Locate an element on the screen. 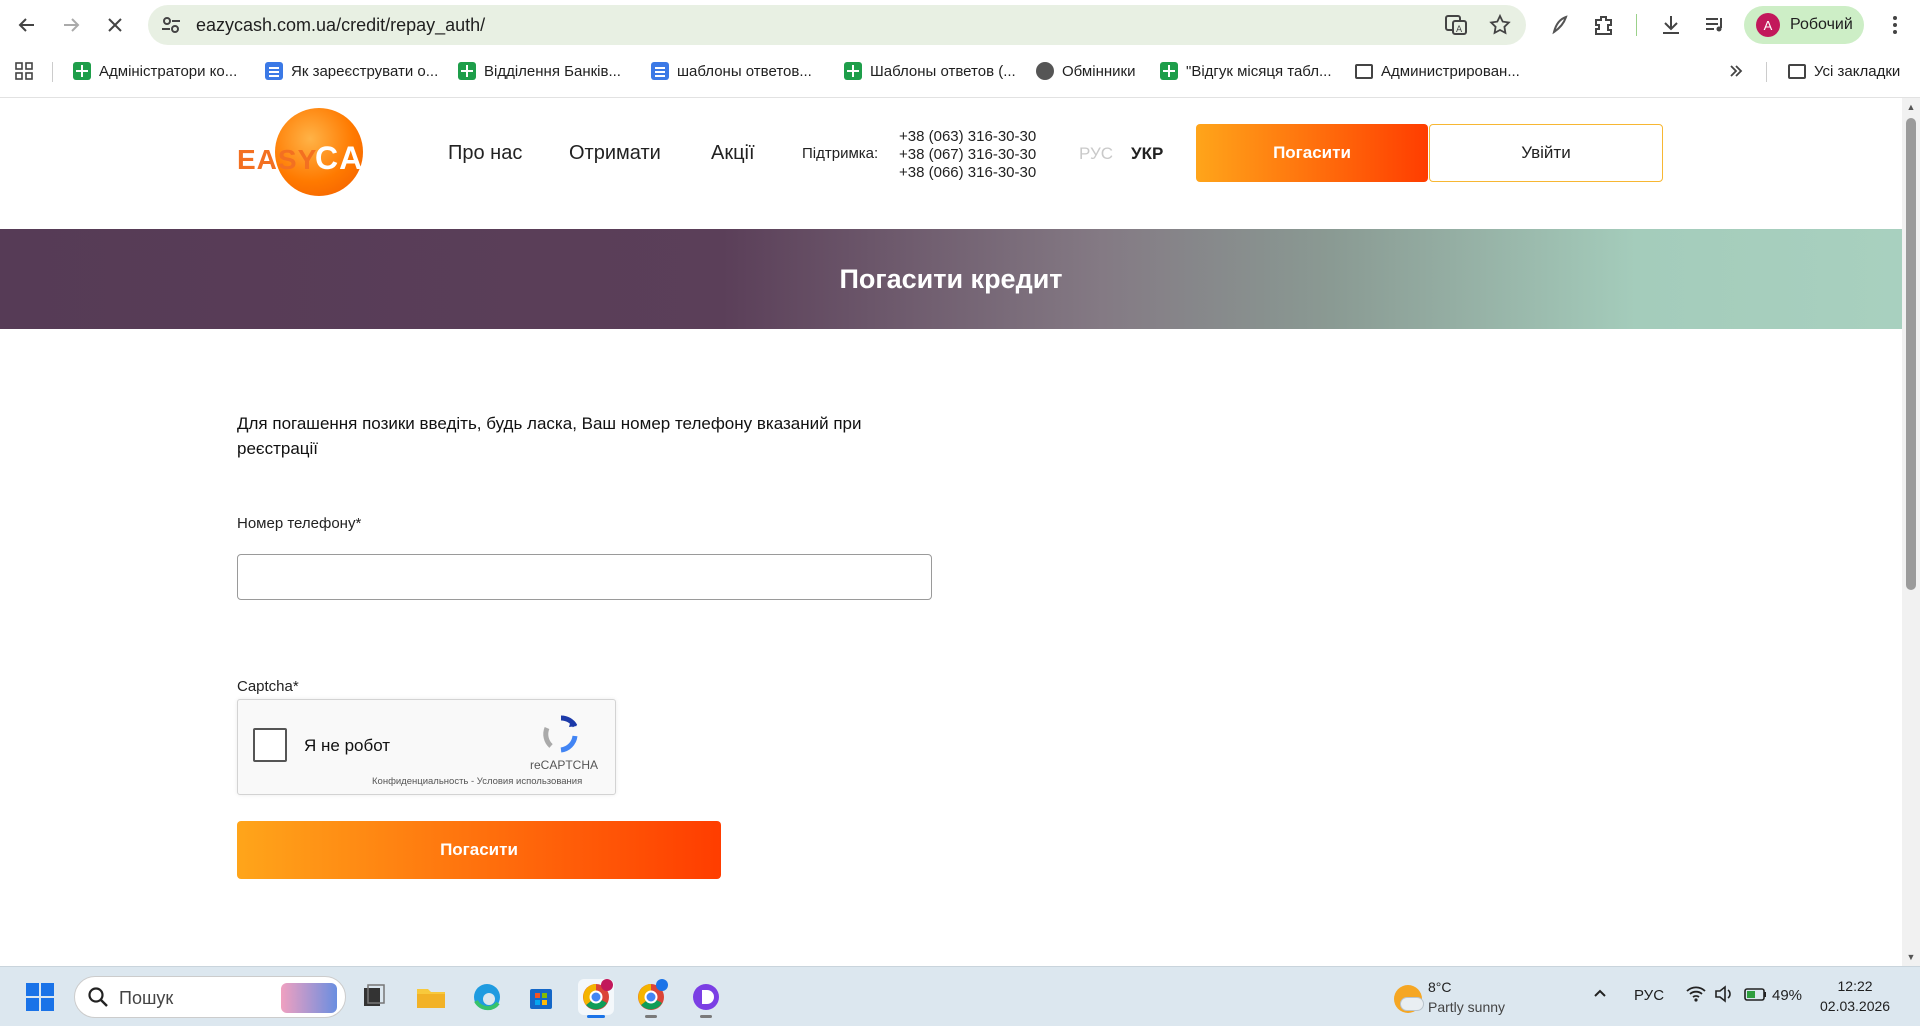 The width and height of the screenshot is (1920, 1026). recaptcha-text: Я не робот is located at coordinates (347, 745).